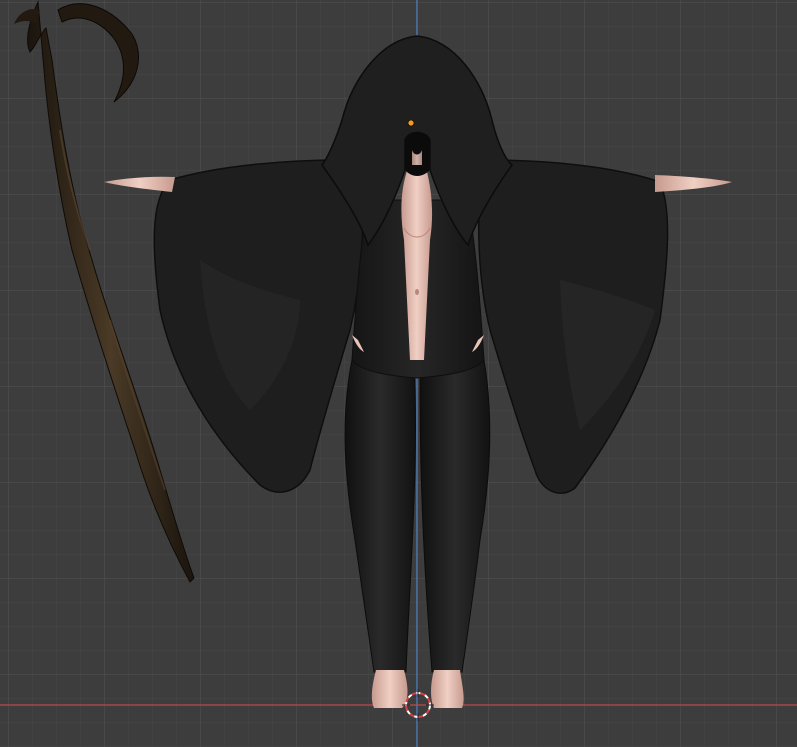 The height and width of the screenshot is (747, 797). I want to click on right-foot, so click(447, 689).